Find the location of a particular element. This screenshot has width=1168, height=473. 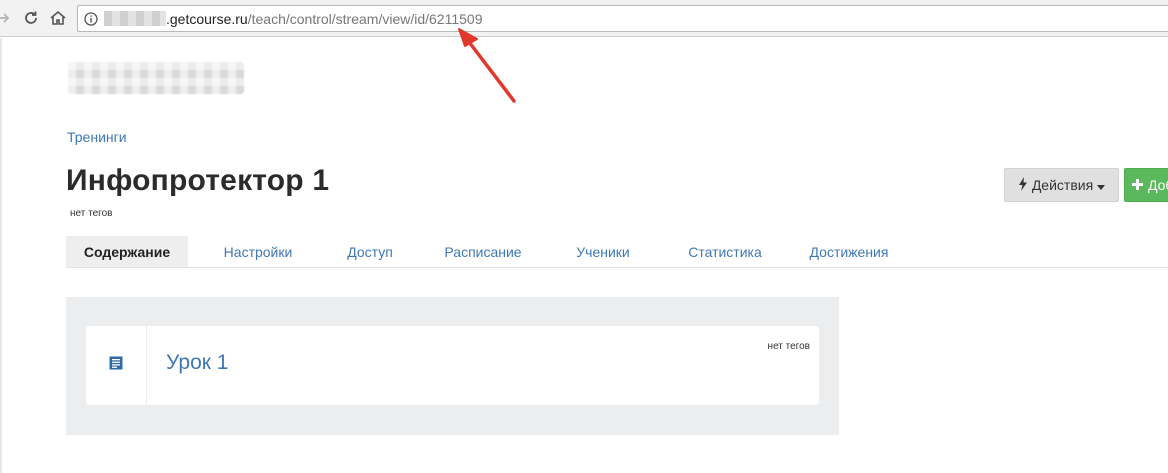

actions-dropdown-button: Действия is located at coordinates (1061, 185).